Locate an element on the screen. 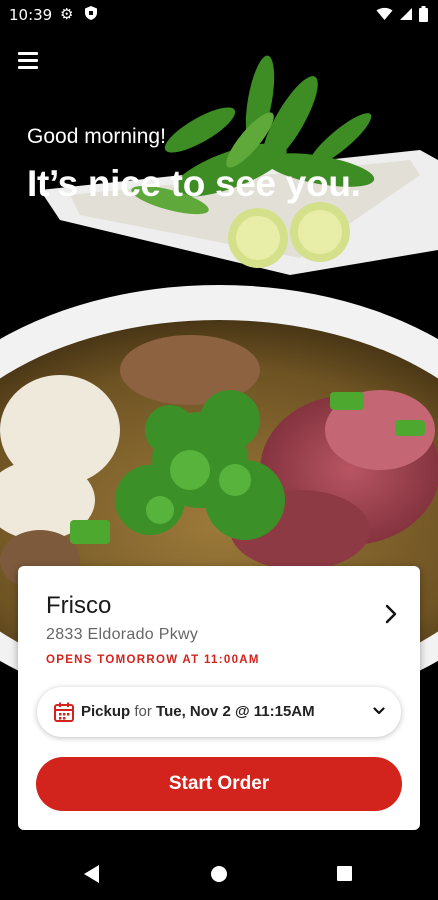 The width and height of the screenshot is (438, 900). pickup-time-selector: Pickup for Tue, Nov 2 @ 11:15AM is located at coordinates (219, 712).